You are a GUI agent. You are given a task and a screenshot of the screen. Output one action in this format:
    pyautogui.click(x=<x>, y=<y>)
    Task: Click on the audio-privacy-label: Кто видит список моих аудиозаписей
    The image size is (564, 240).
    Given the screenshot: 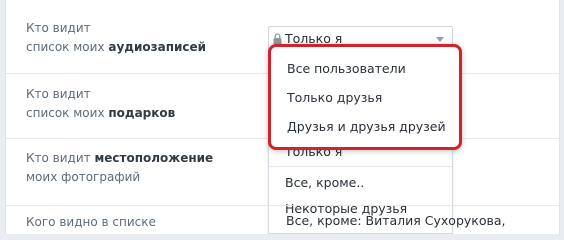 What is the action you would take?
    pyautogui.click(x=141, y=38)
    